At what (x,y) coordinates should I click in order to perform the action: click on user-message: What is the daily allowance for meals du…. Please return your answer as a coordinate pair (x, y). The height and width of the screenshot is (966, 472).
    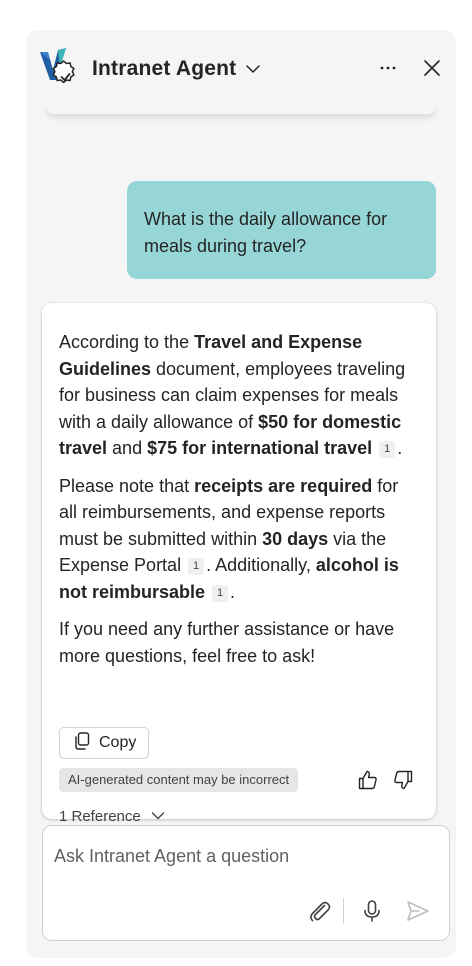
    Looking at the image, I should click on (281, 230).